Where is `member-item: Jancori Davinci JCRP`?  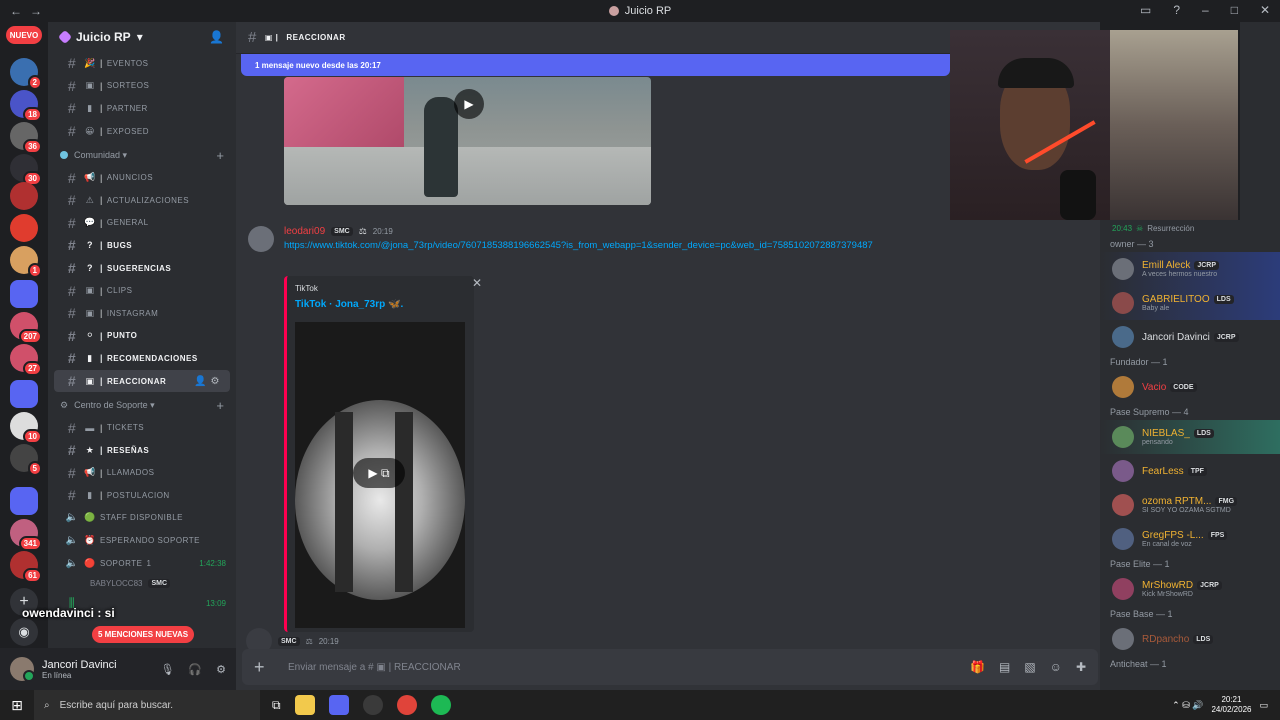
member-item: Jancori Davinci JCRP is located at coordinates (1190, 337).